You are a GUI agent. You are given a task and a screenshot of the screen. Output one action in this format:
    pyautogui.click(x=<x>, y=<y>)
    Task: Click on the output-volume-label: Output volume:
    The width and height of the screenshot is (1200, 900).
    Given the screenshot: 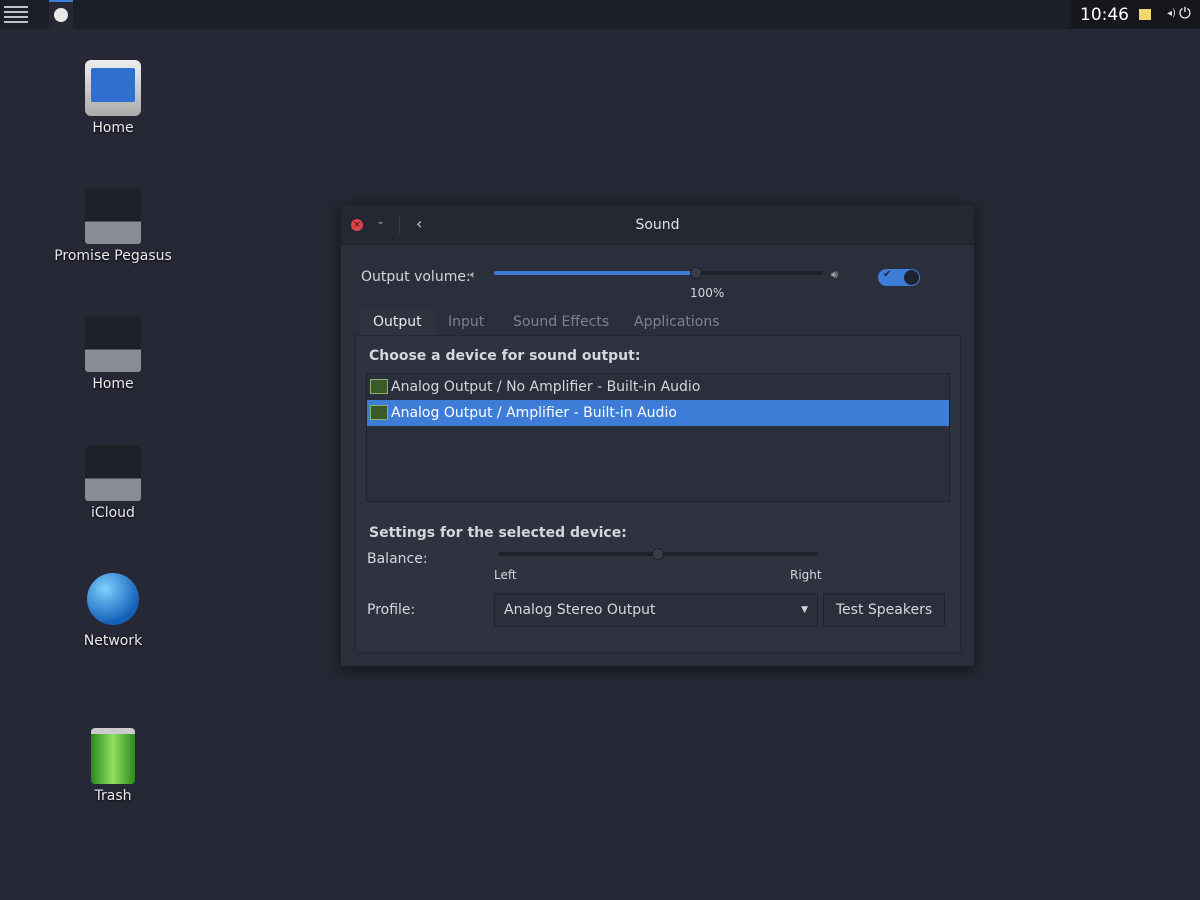 What is the action you would take?
    pyautogui.click(x=416, y=277)
    